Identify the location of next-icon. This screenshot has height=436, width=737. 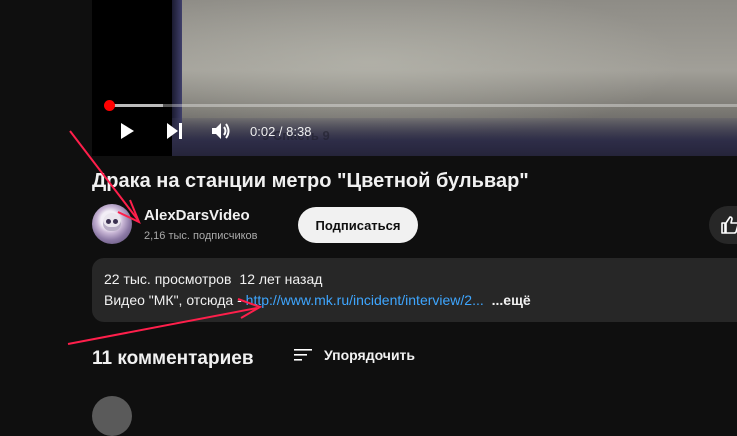
(174, 131).